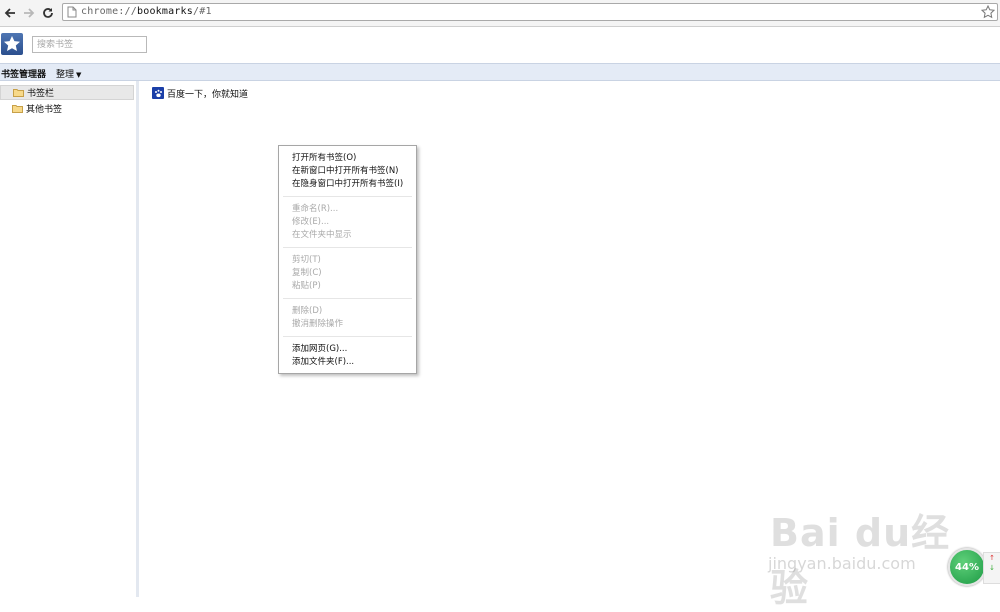 Image resolution: width=1000 pixels, height=612 pixels. What do you see at coordinates (307, 311) in the screenshot?
I see `menu-delete: 删除(D)` at bounding box center [307, 311].